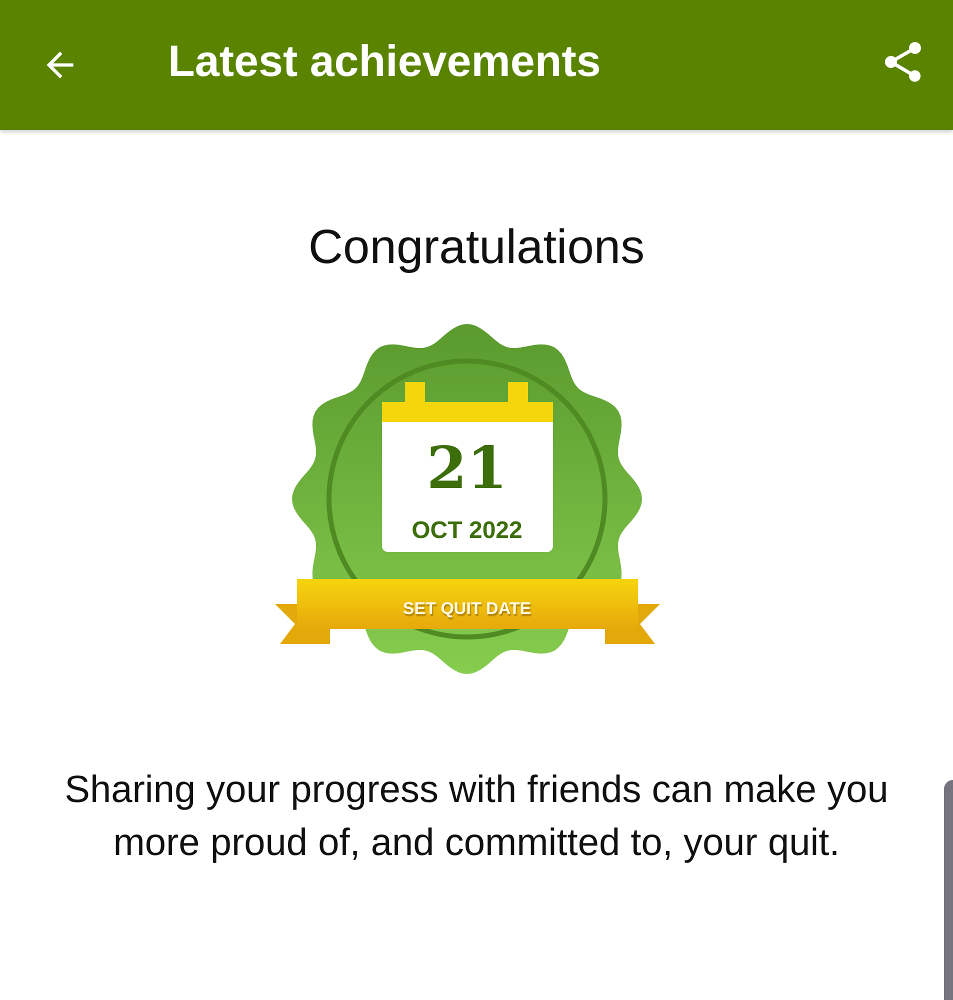 This screenshot has width=953, height=1000. What do you see at coordinates (476, 248) in the screenshot?
I see `congratulations-heading: Congratulations` at bounding box center [476, 248].